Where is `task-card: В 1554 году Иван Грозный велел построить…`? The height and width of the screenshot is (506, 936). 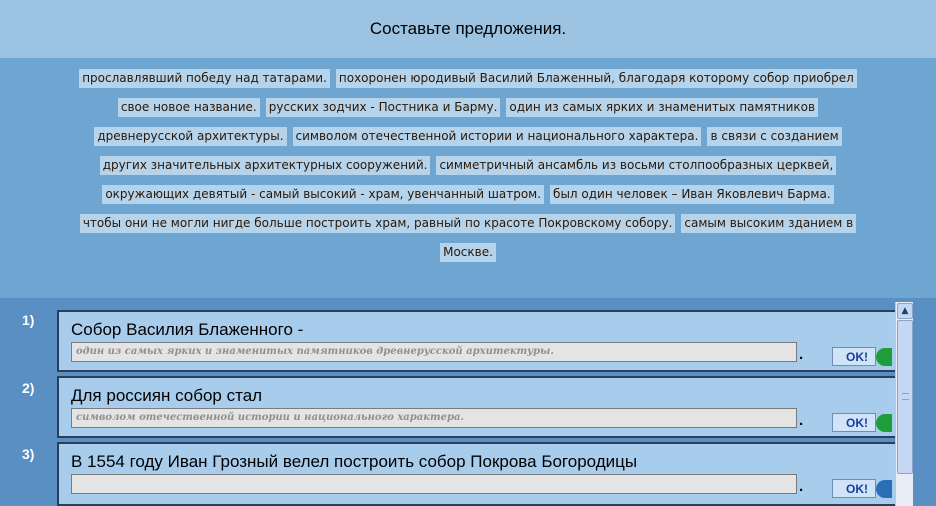
task-card: В 1554 году Иван Грозный велел построить… is located at coordinates (478, 474).